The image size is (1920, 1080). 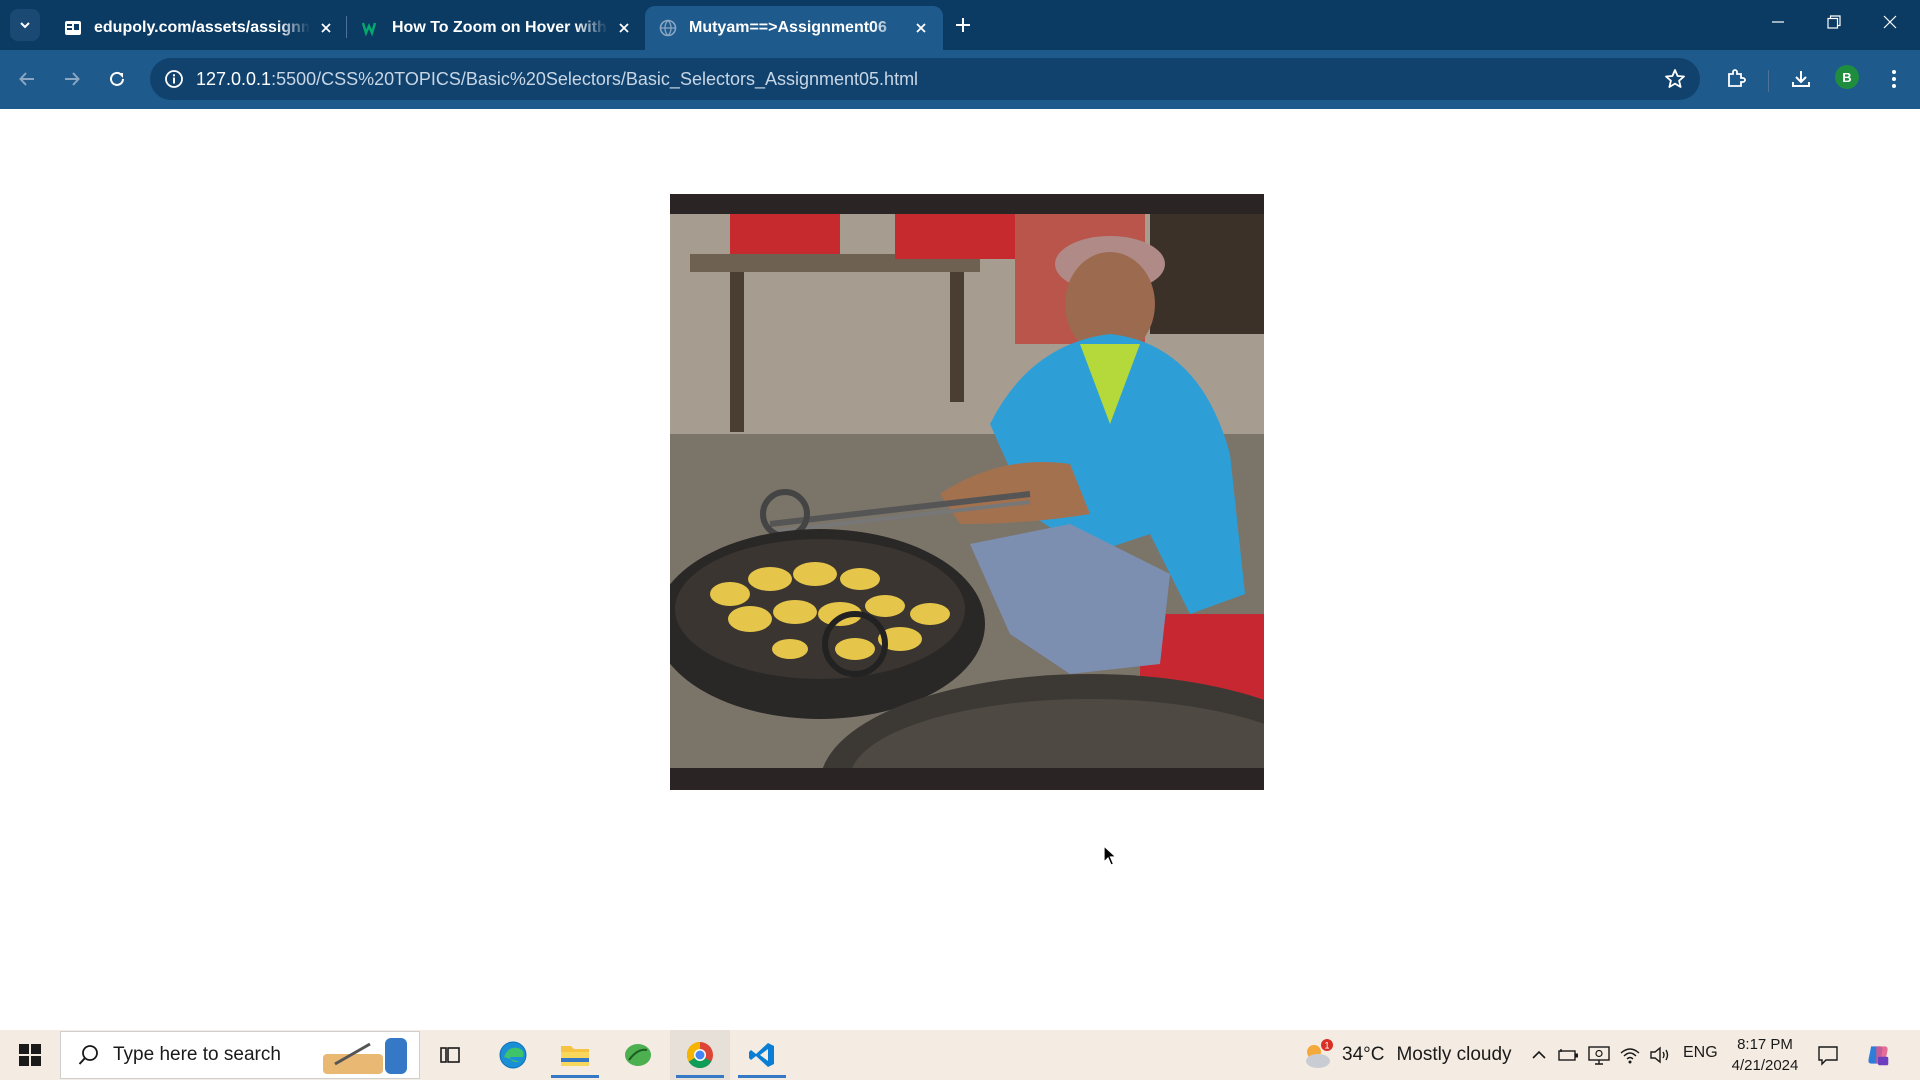 I want to click on downloads-button, so click(x=1801, y=79).